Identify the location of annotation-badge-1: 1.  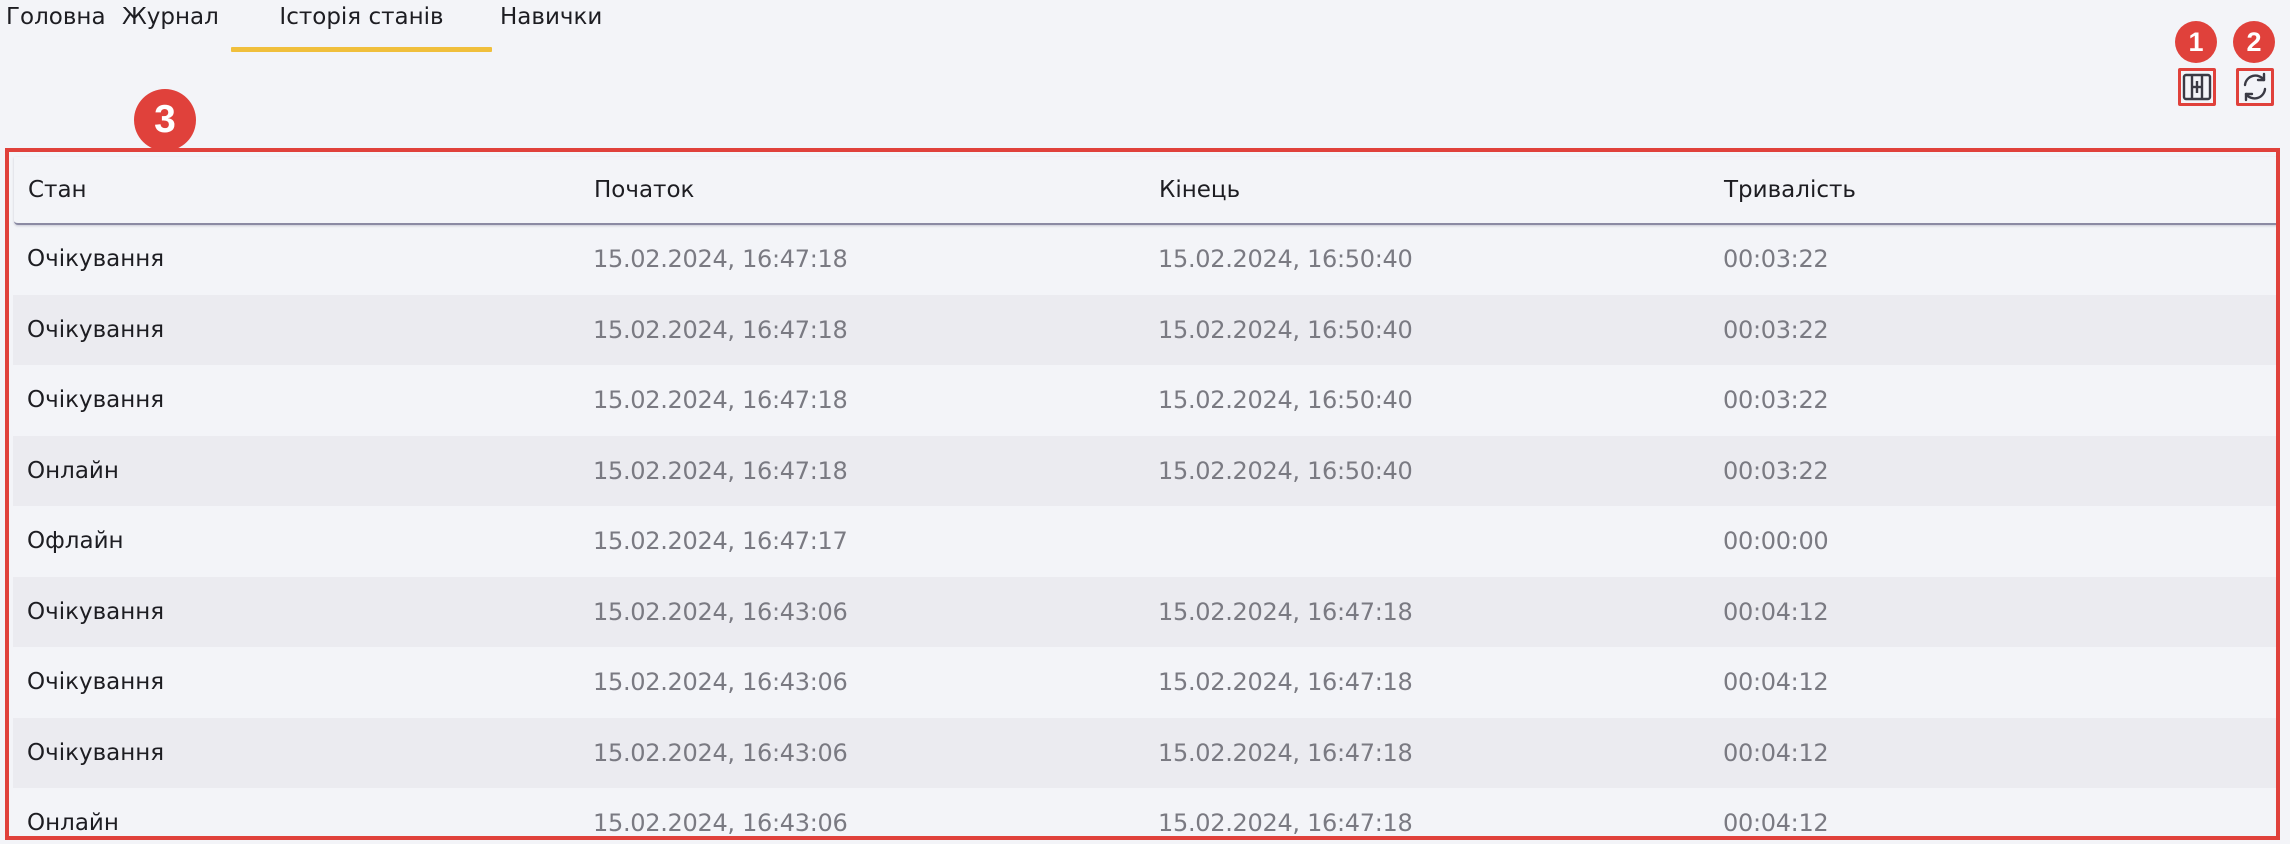
(2196, 42).